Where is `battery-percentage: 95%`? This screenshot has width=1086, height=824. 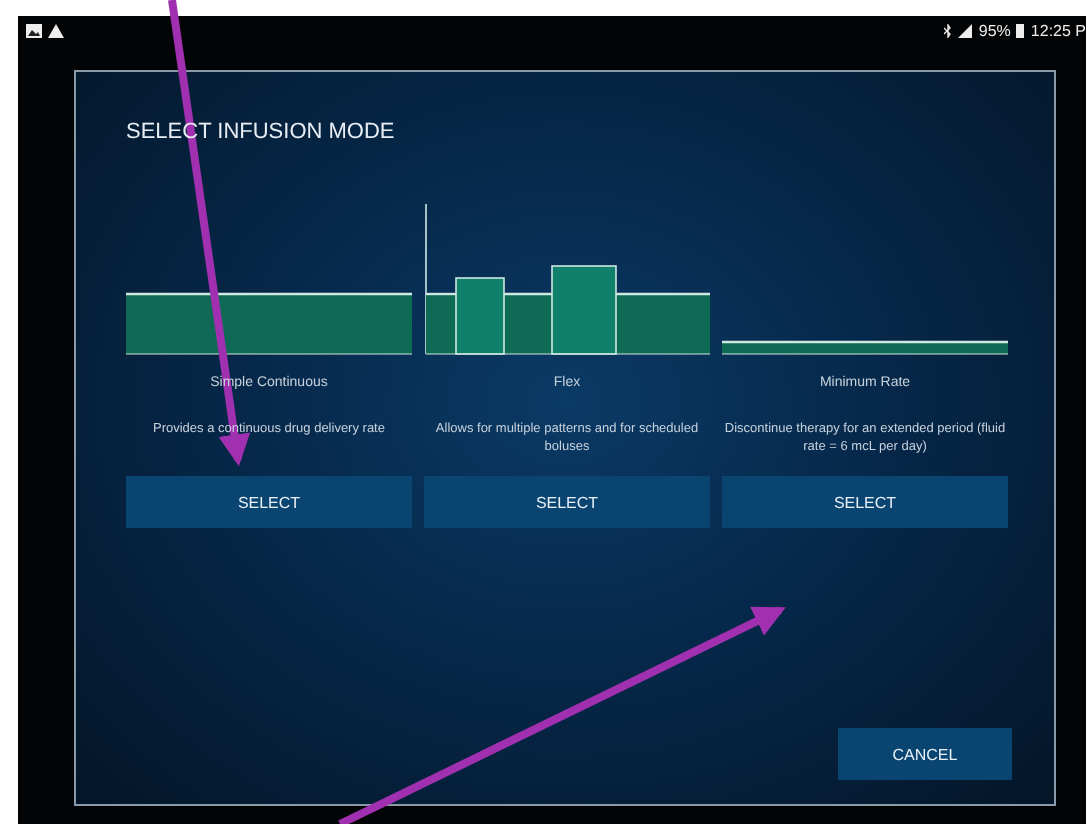
battery-percentage: 95% is located at coordinates (994, 30).